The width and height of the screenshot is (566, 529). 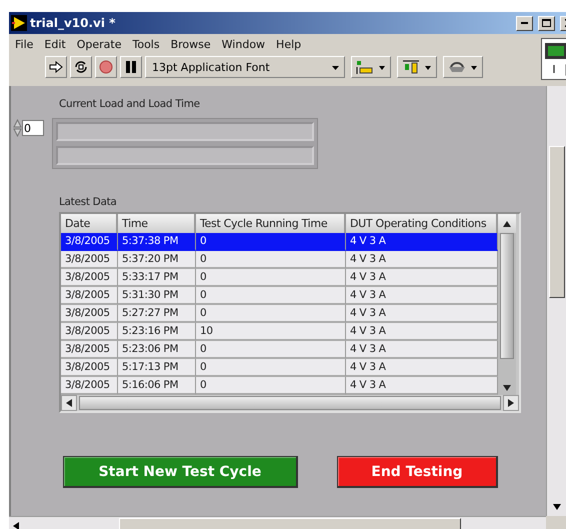 I want to click on menu-item: Operate, so click(x=99, y=44).